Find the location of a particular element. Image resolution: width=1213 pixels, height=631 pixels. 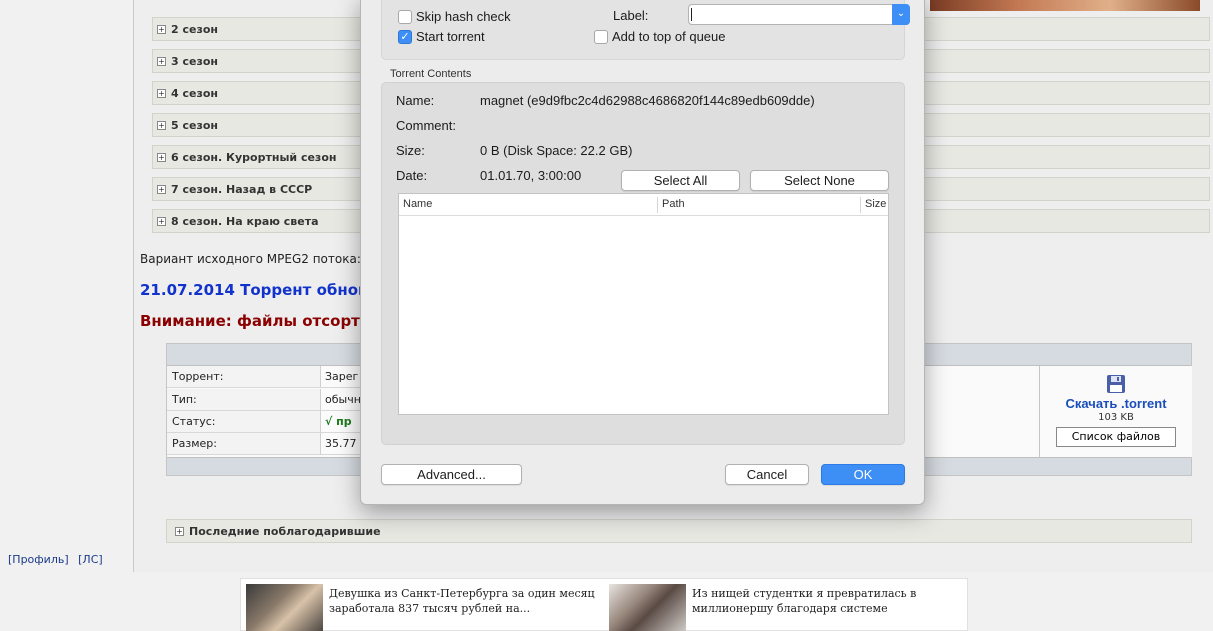

row-label: Статус: is located at coordinates (244, 422).